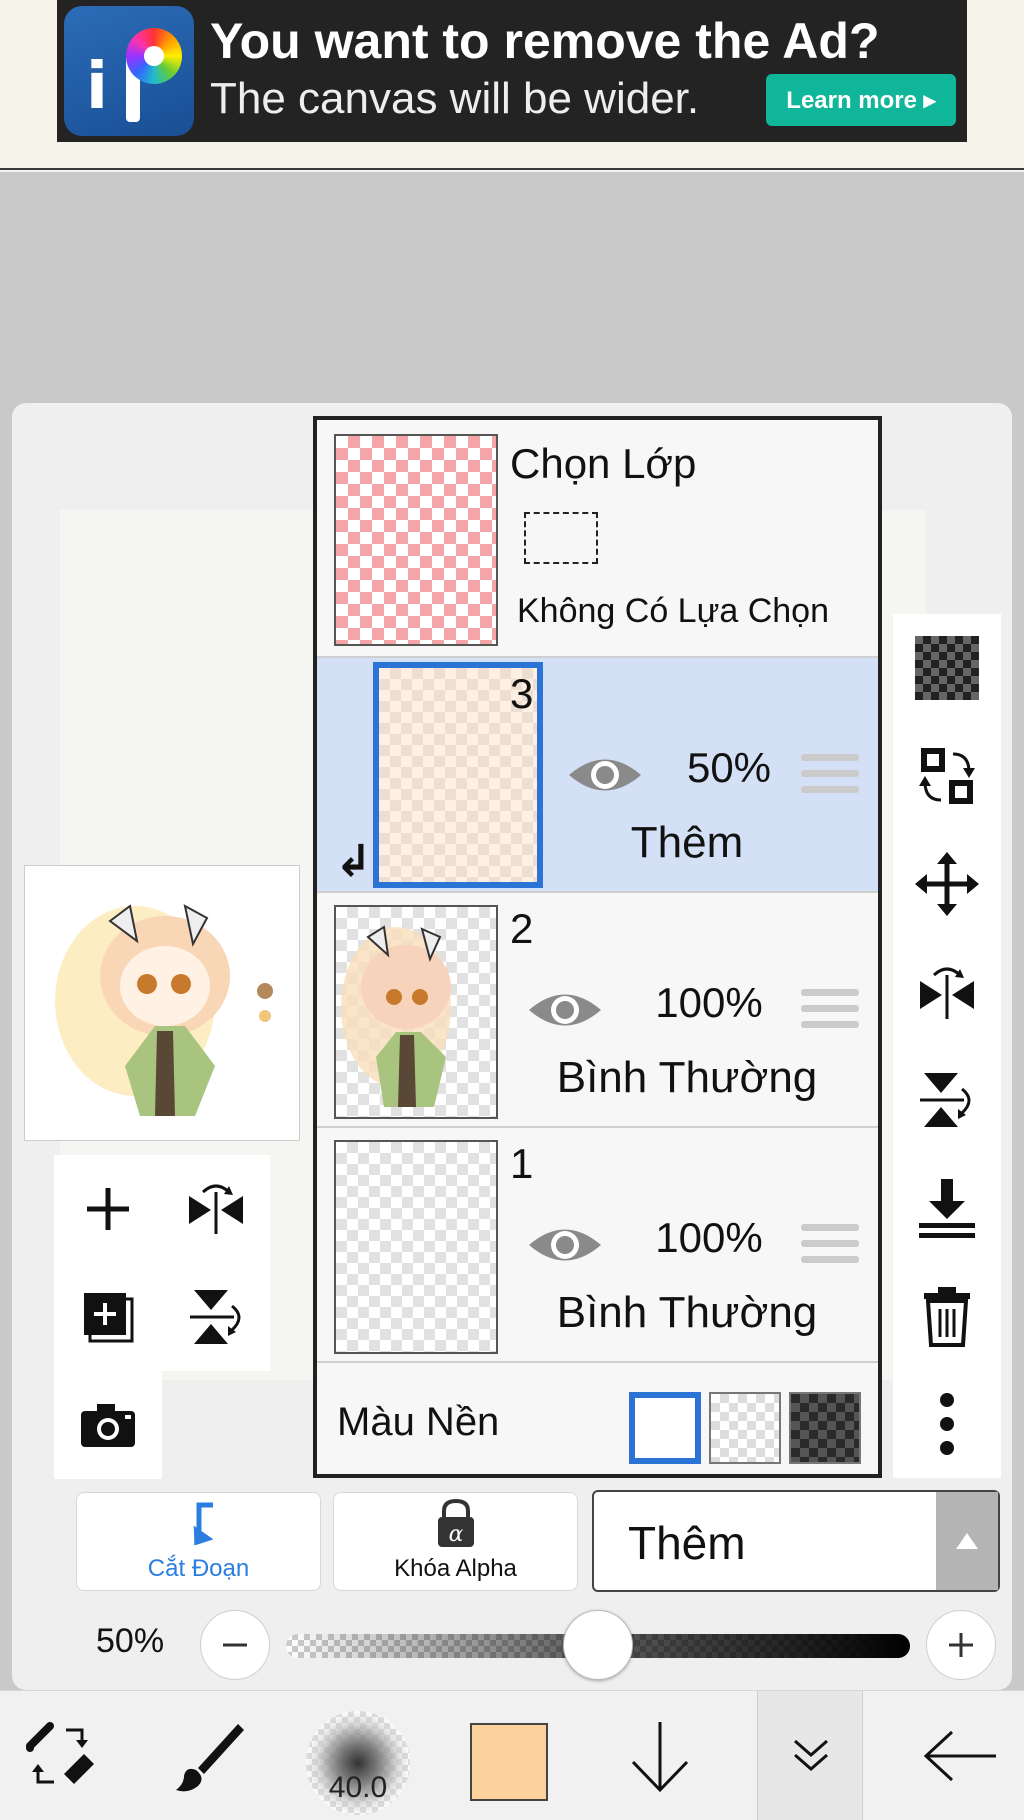 The width and height of the screenshot is (1024, 1820). Describe the element at coordinates (198, 1568) in the screenshot. I see `clipping-label: Cắt Đoạn` at that location.